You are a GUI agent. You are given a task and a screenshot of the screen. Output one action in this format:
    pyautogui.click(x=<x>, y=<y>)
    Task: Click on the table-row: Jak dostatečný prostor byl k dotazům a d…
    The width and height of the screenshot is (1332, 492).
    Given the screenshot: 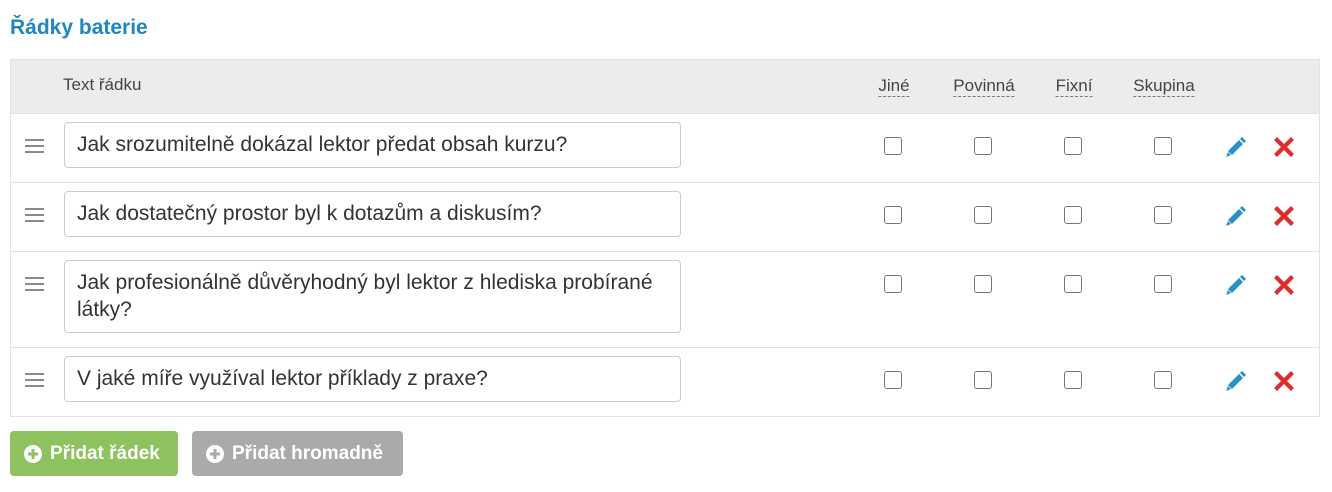 What is the action you would take?
    pyautogui.click(x=665, y=216)
    